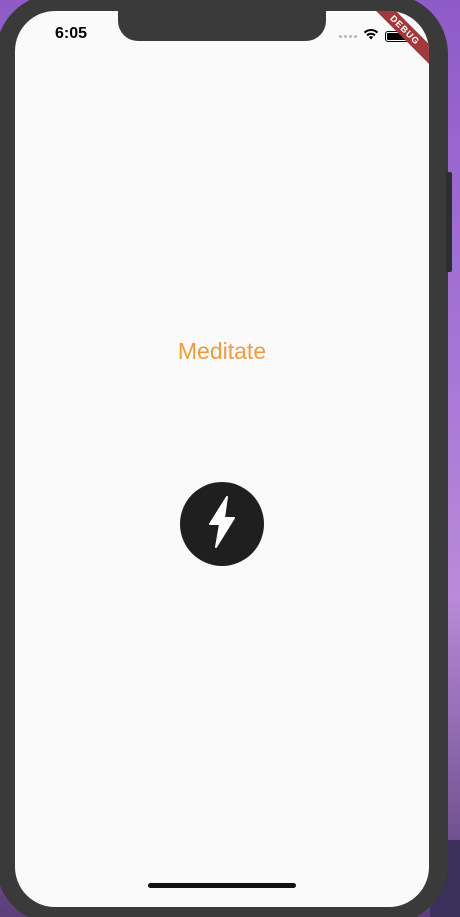  Describe the element at coordinates (222, 885) in the screenshot. I see `home-indicator` at that location.